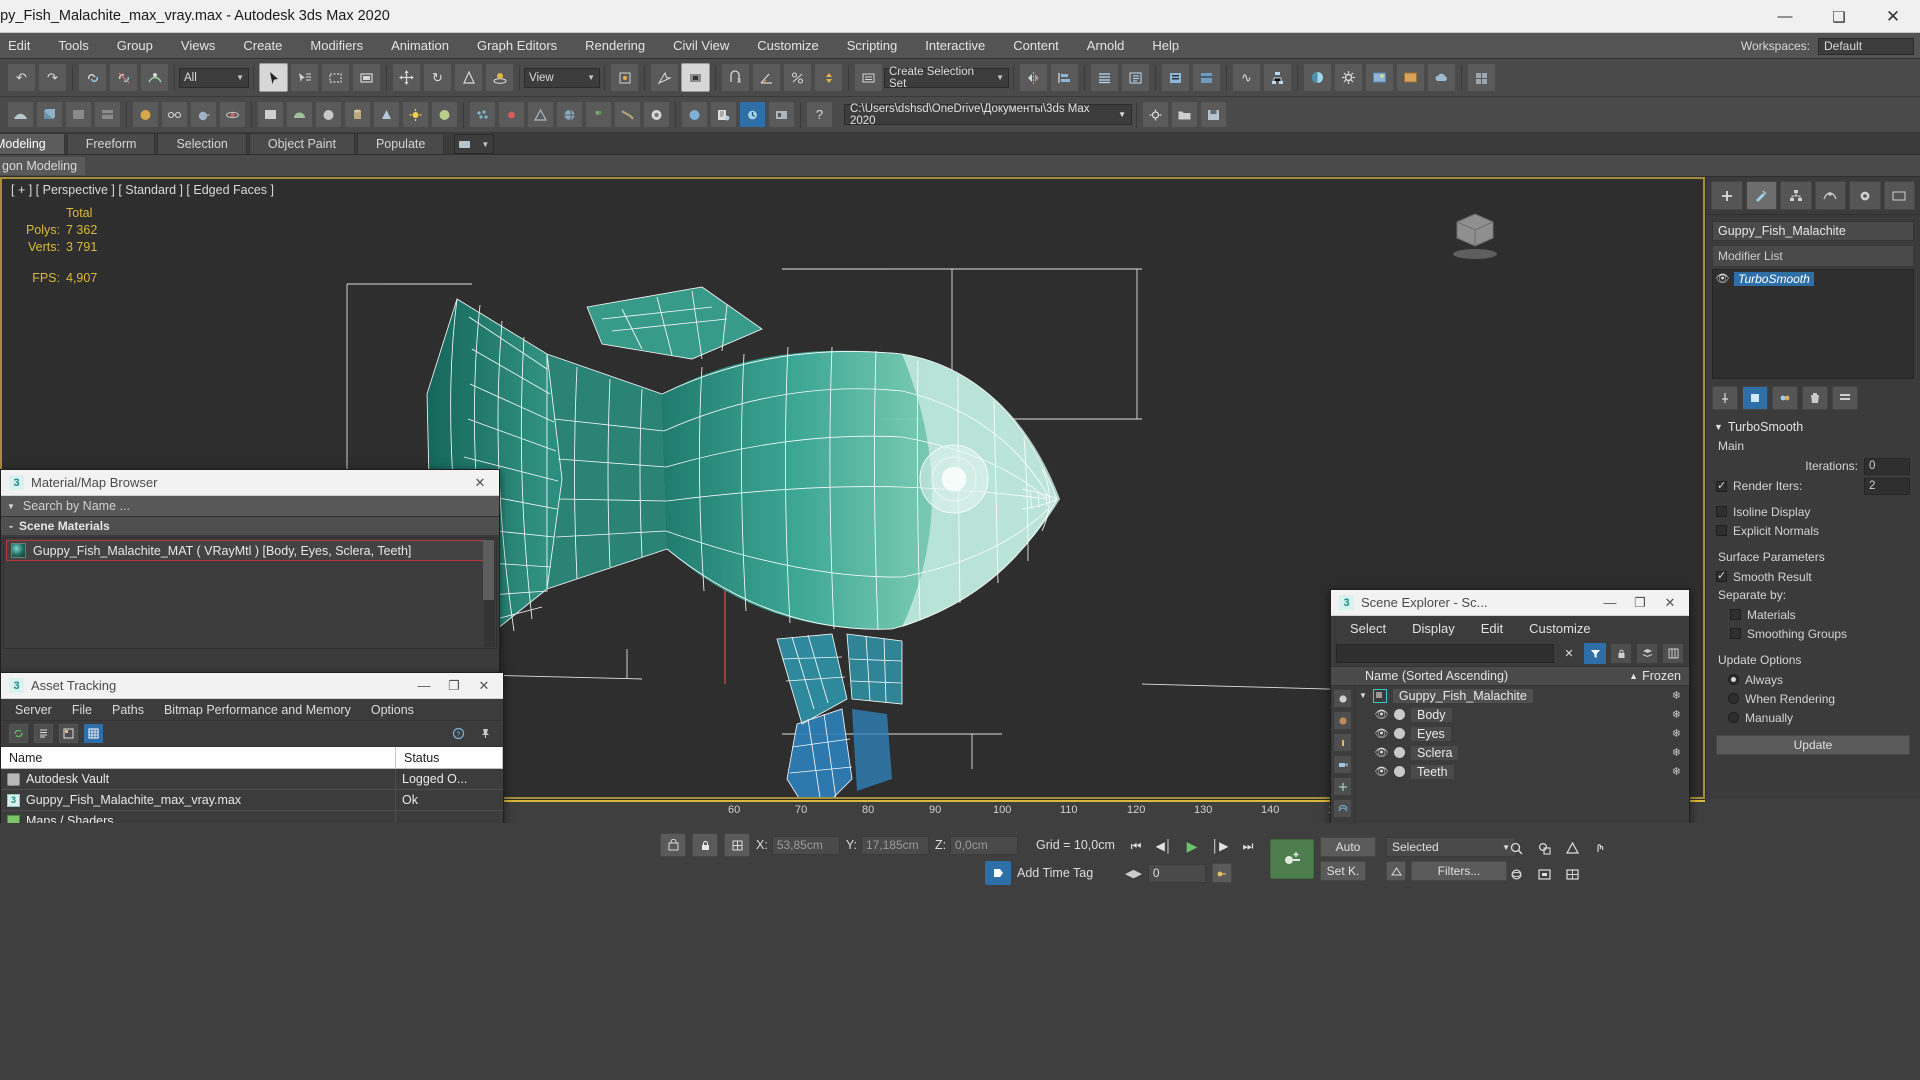 Image resolution: width=1920 pixels, height=1080 pixels. I want to click on edit-named-selection-sets-button, so click(868, 77).